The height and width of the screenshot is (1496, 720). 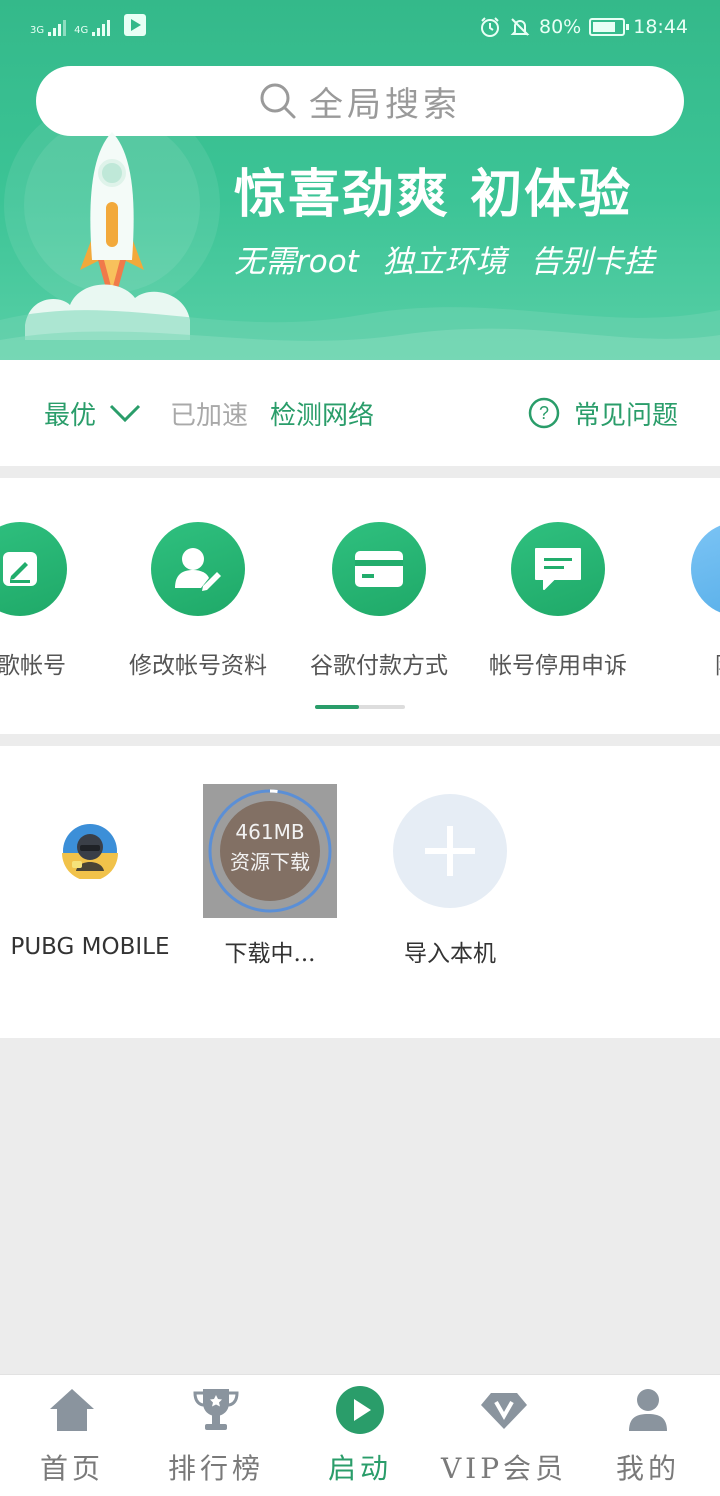 What do you see at coordinates (20, 569) in the screenshot?
I see `edit-icon` at bounding box center [20, 569].